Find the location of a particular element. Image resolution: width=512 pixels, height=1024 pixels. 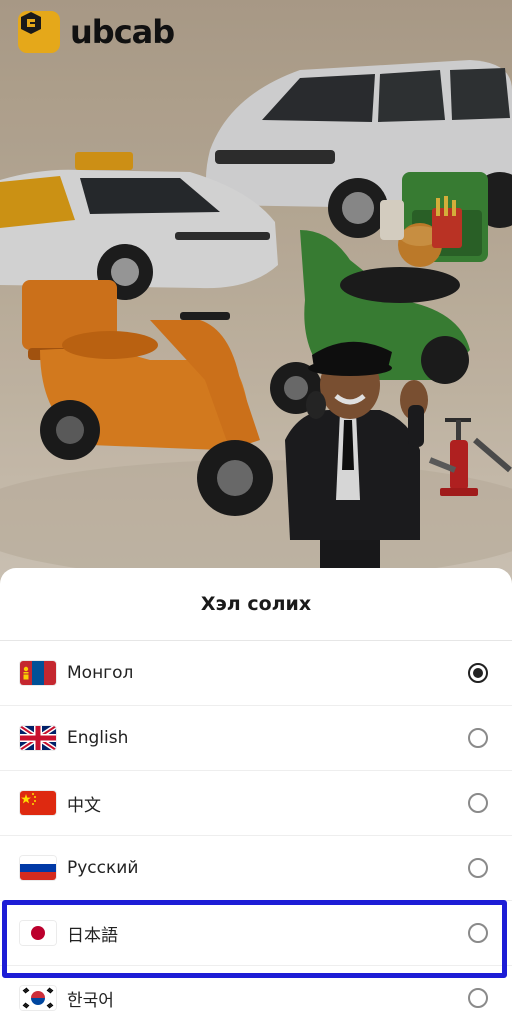

russia-flag-icon is located at coordinates (38, 868).